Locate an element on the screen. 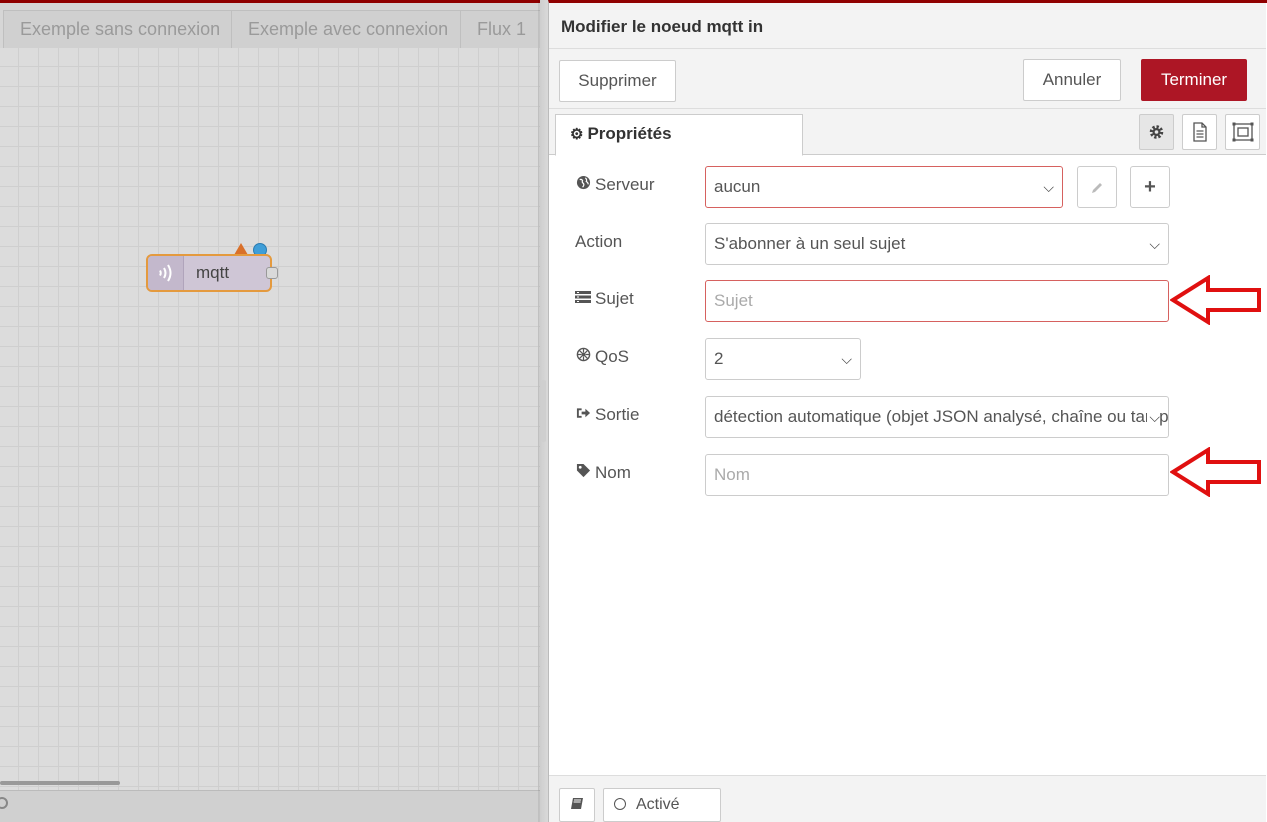 The image size is (1267, 822). annotation-arrow-name is located at coordinates (1215, 472).